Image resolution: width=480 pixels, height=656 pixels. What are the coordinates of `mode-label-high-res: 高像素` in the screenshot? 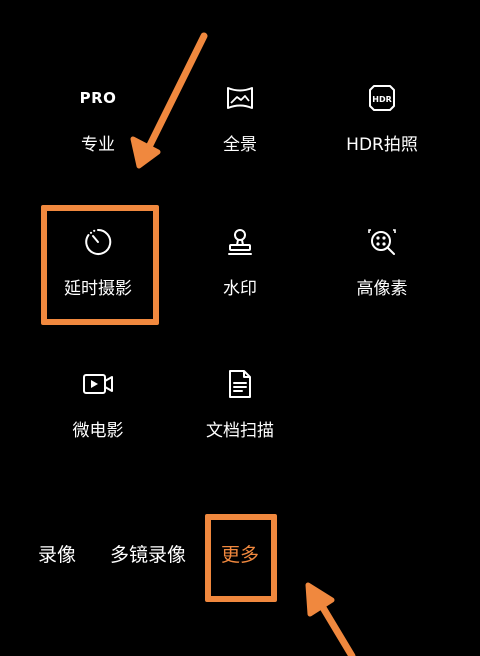 It's located at (382, 289).